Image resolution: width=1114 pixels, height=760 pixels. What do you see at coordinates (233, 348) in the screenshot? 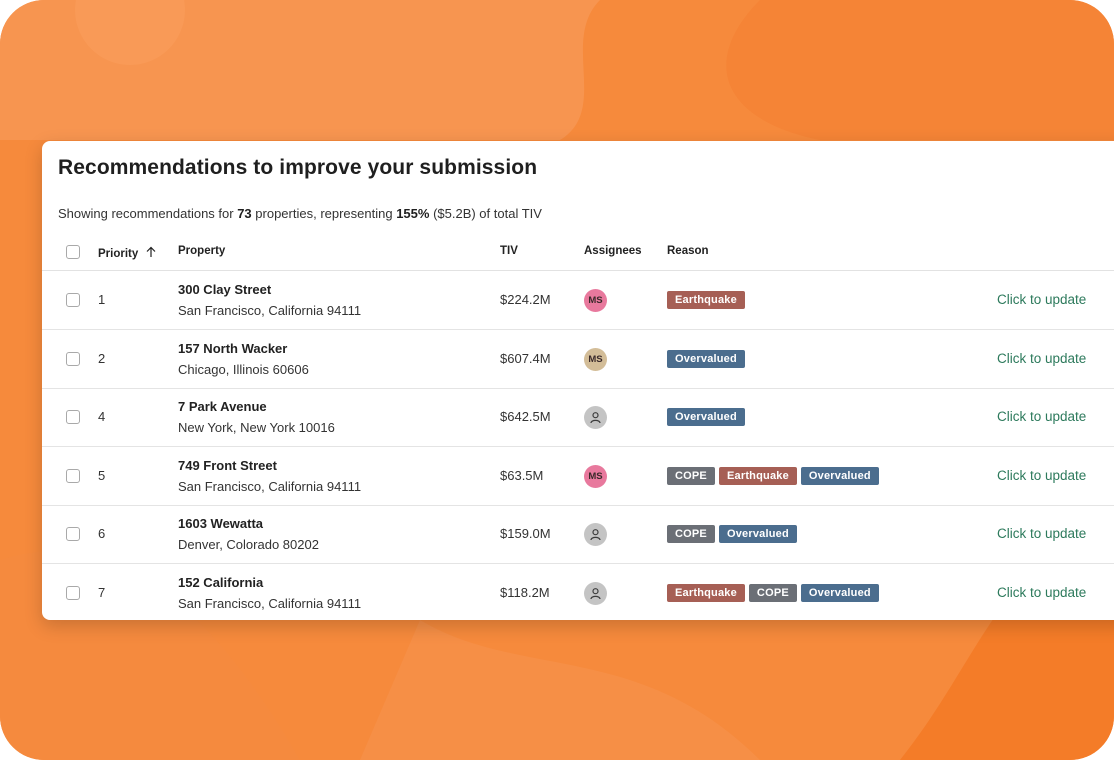
I see `property-street: 157 North Wacker` at bounding box center [233, 348].